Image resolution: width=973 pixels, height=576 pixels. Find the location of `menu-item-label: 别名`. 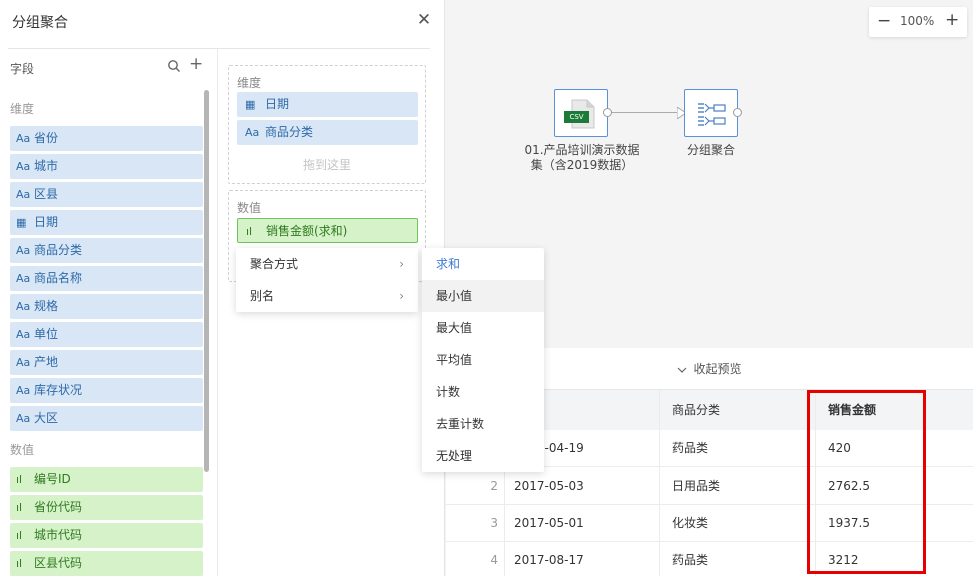

menu-item-label: 别名 is located at coordinates (262, 296).